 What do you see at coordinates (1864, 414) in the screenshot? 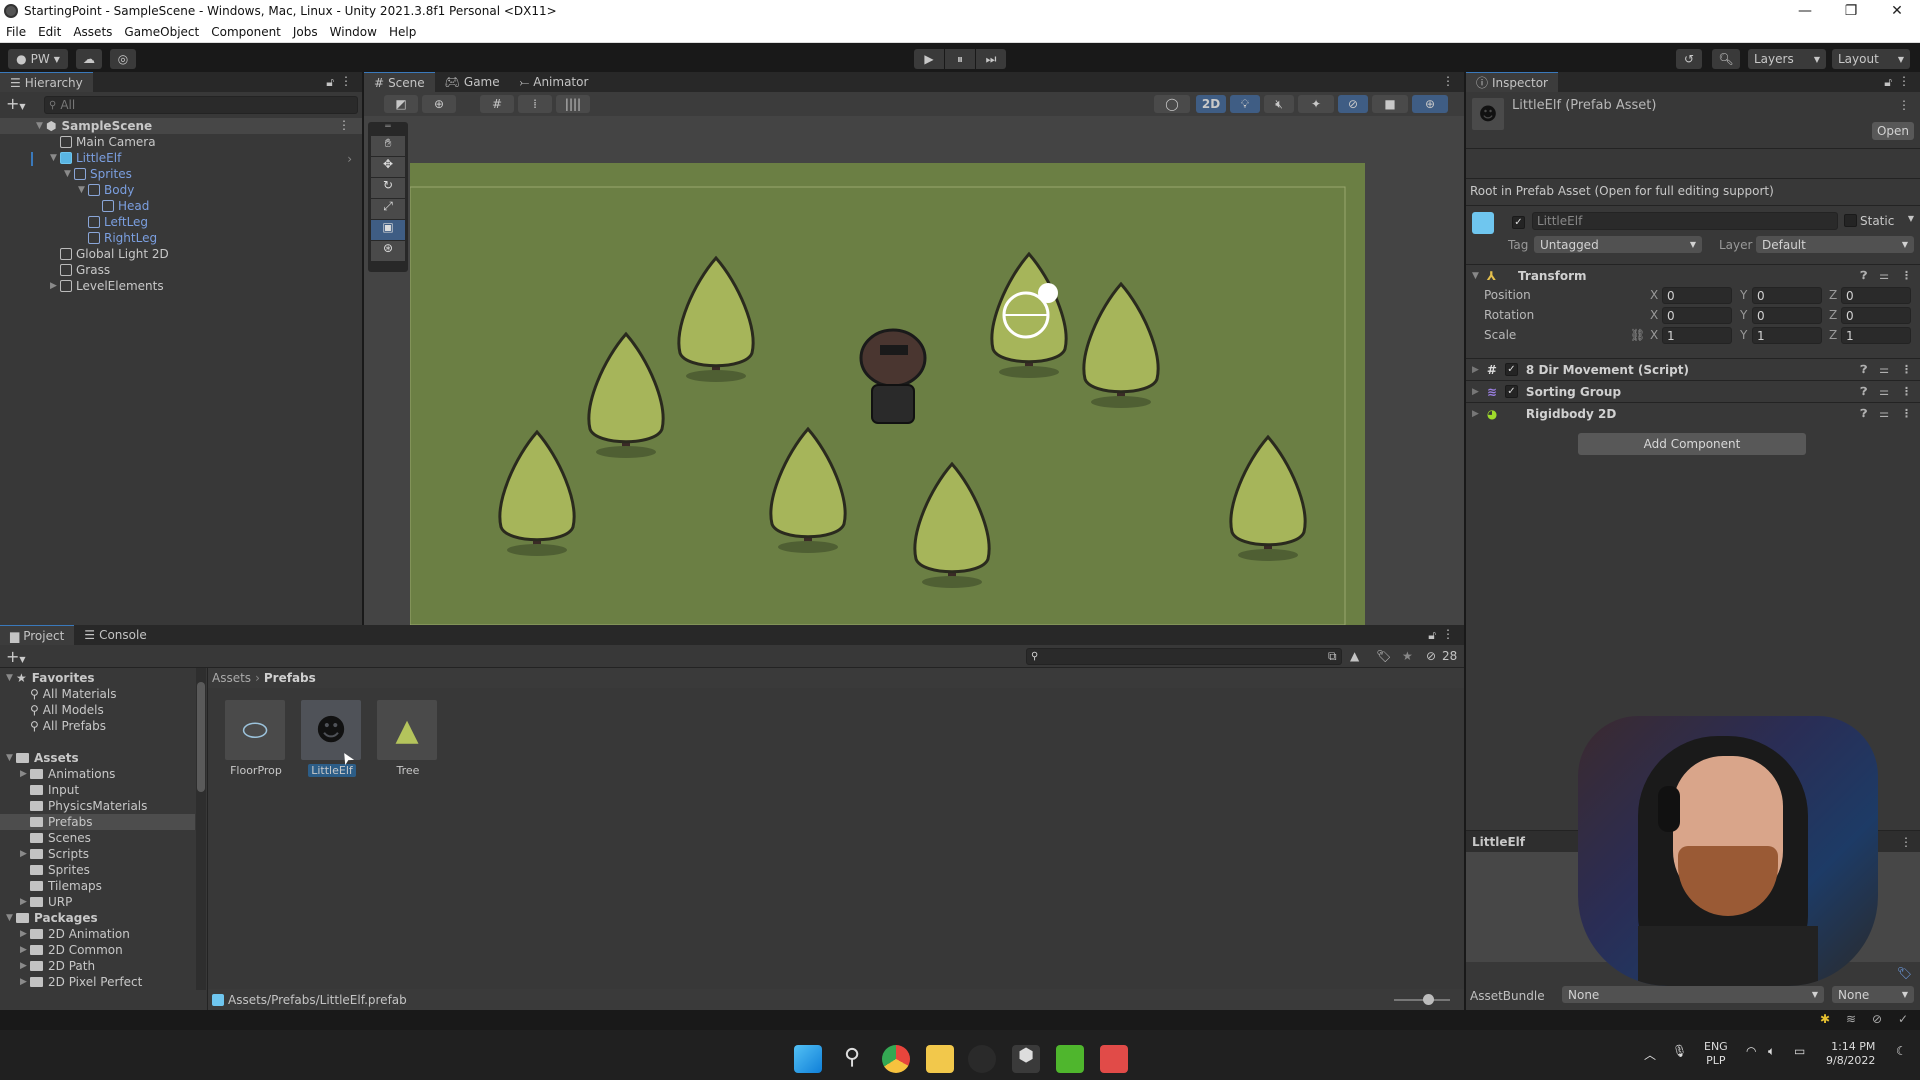
I see `help-icon: ❓︎` at bounding box center [1864, 414].